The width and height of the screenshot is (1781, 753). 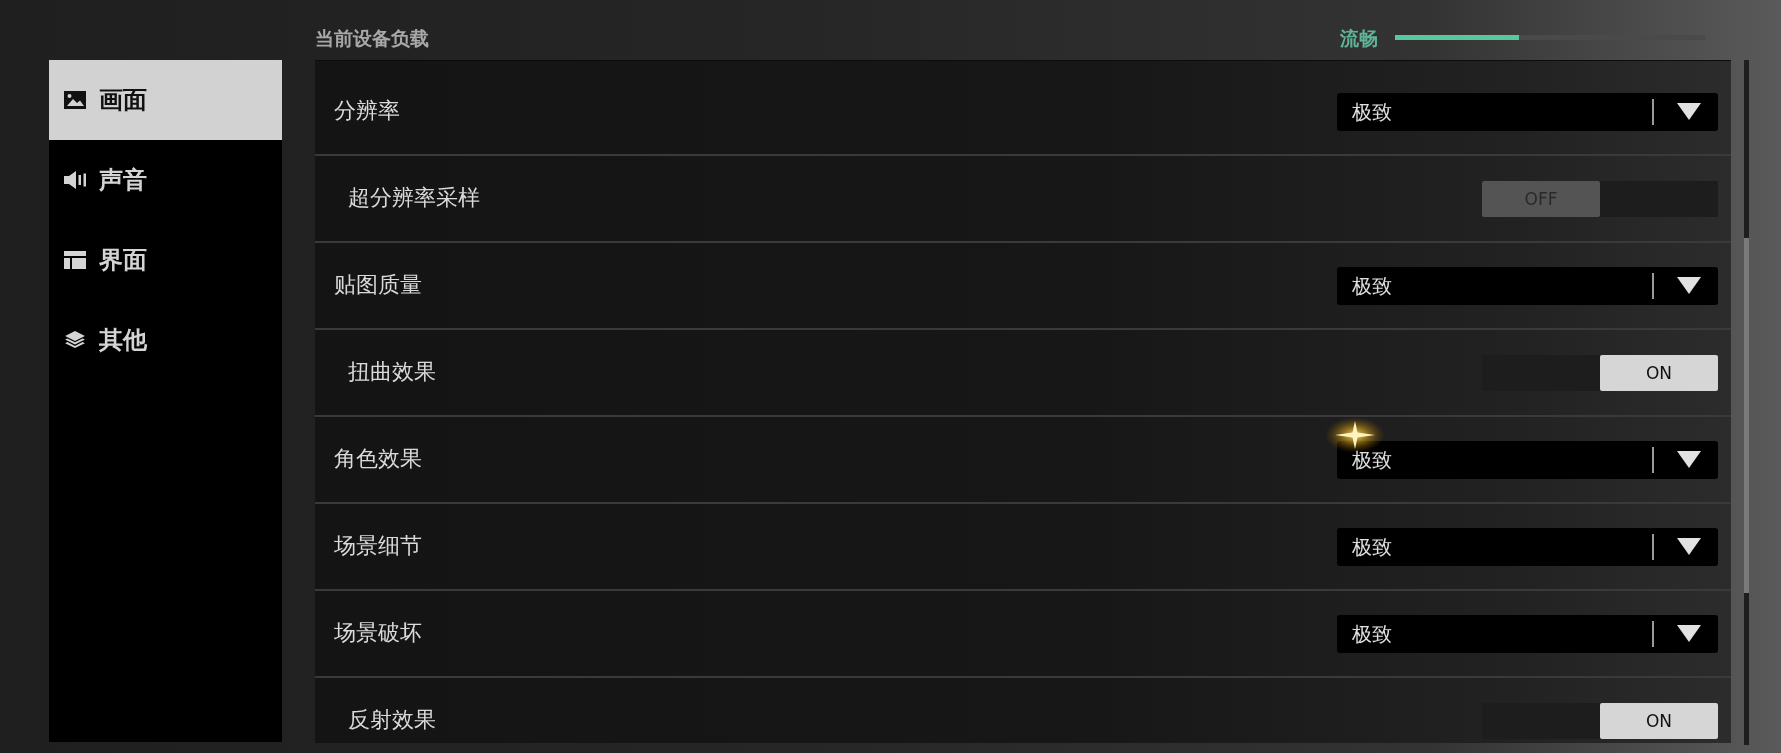 I want to click on sidebar-tab: 界面, so click(x=165, y=260).